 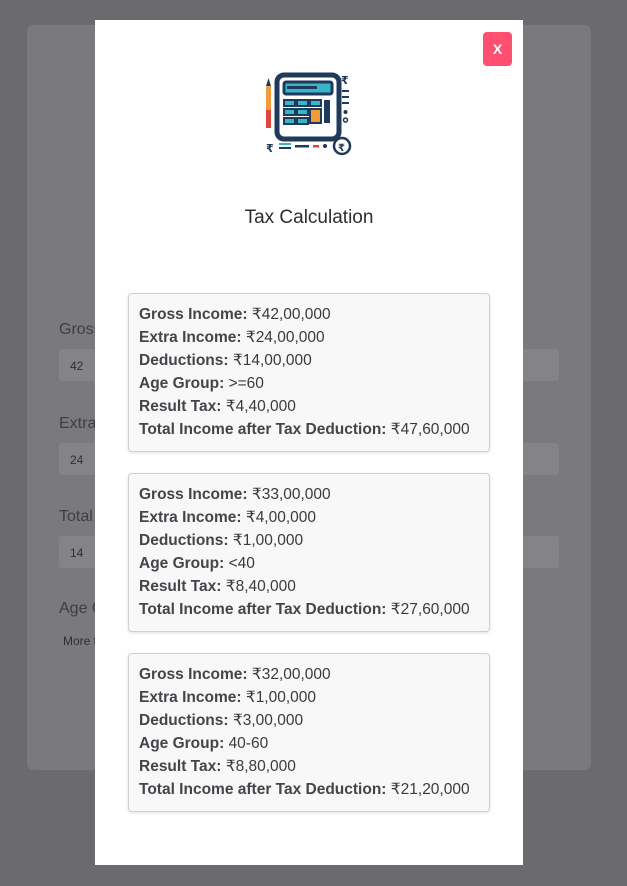 I want to click on modal-title: Tax Calculation, so click(x=309, y=217).